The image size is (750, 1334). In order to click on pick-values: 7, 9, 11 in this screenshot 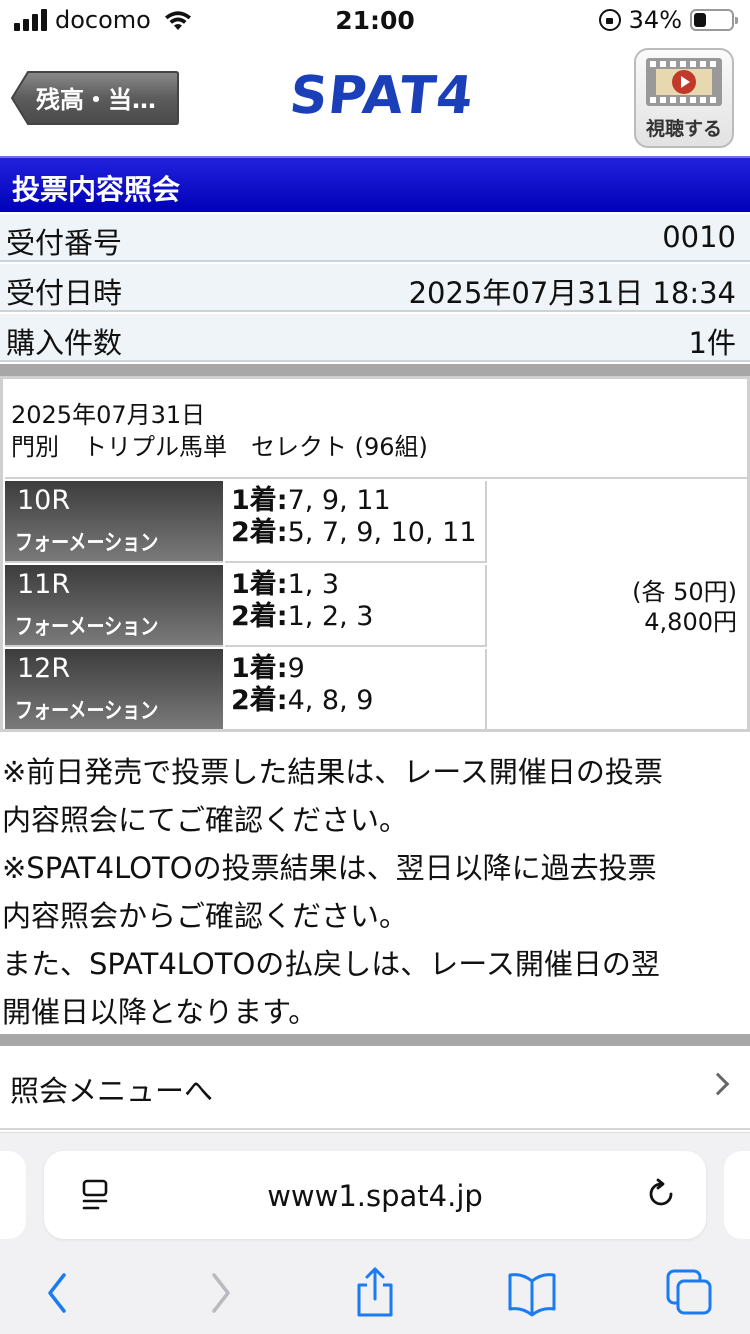, I will do `click(339, 500)`.